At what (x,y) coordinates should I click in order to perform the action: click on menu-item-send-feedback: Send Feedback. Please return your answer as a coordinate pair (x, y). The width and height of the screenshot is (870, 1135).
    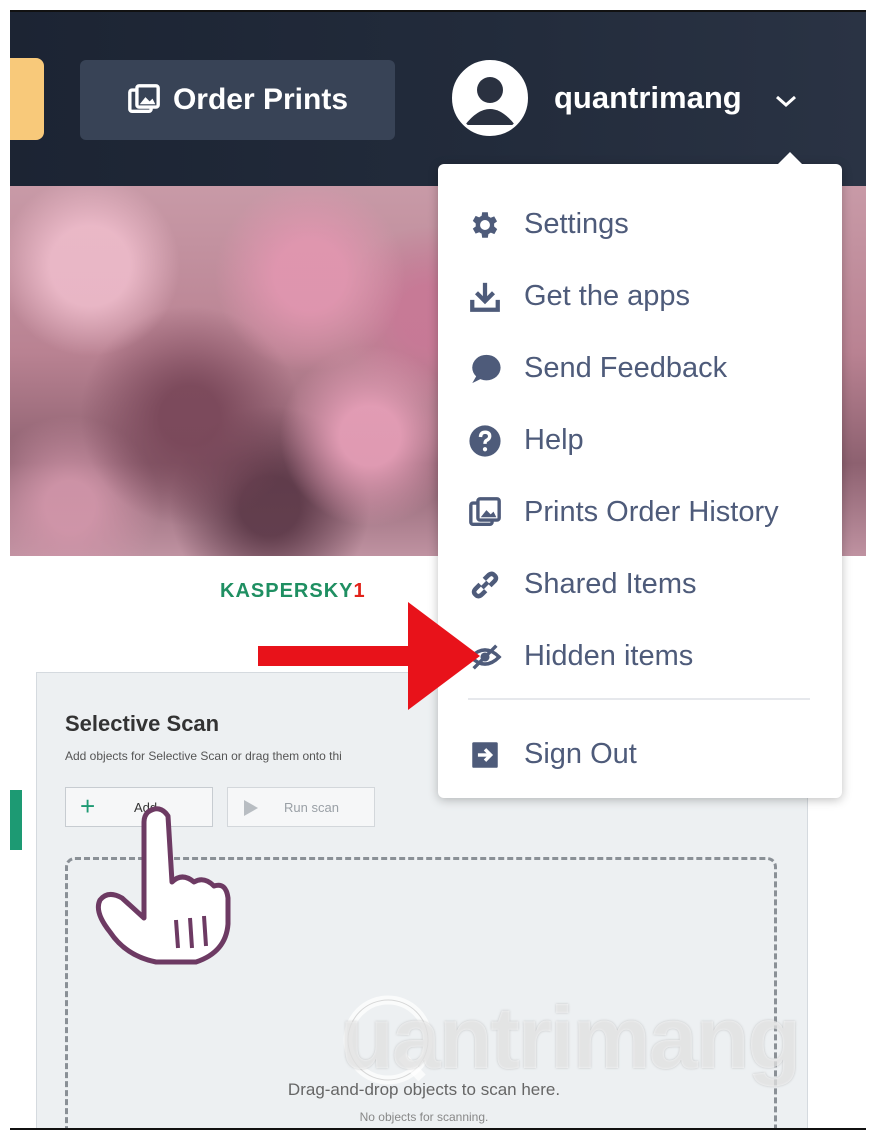
    Looking at the image, I should click on (640, 368).